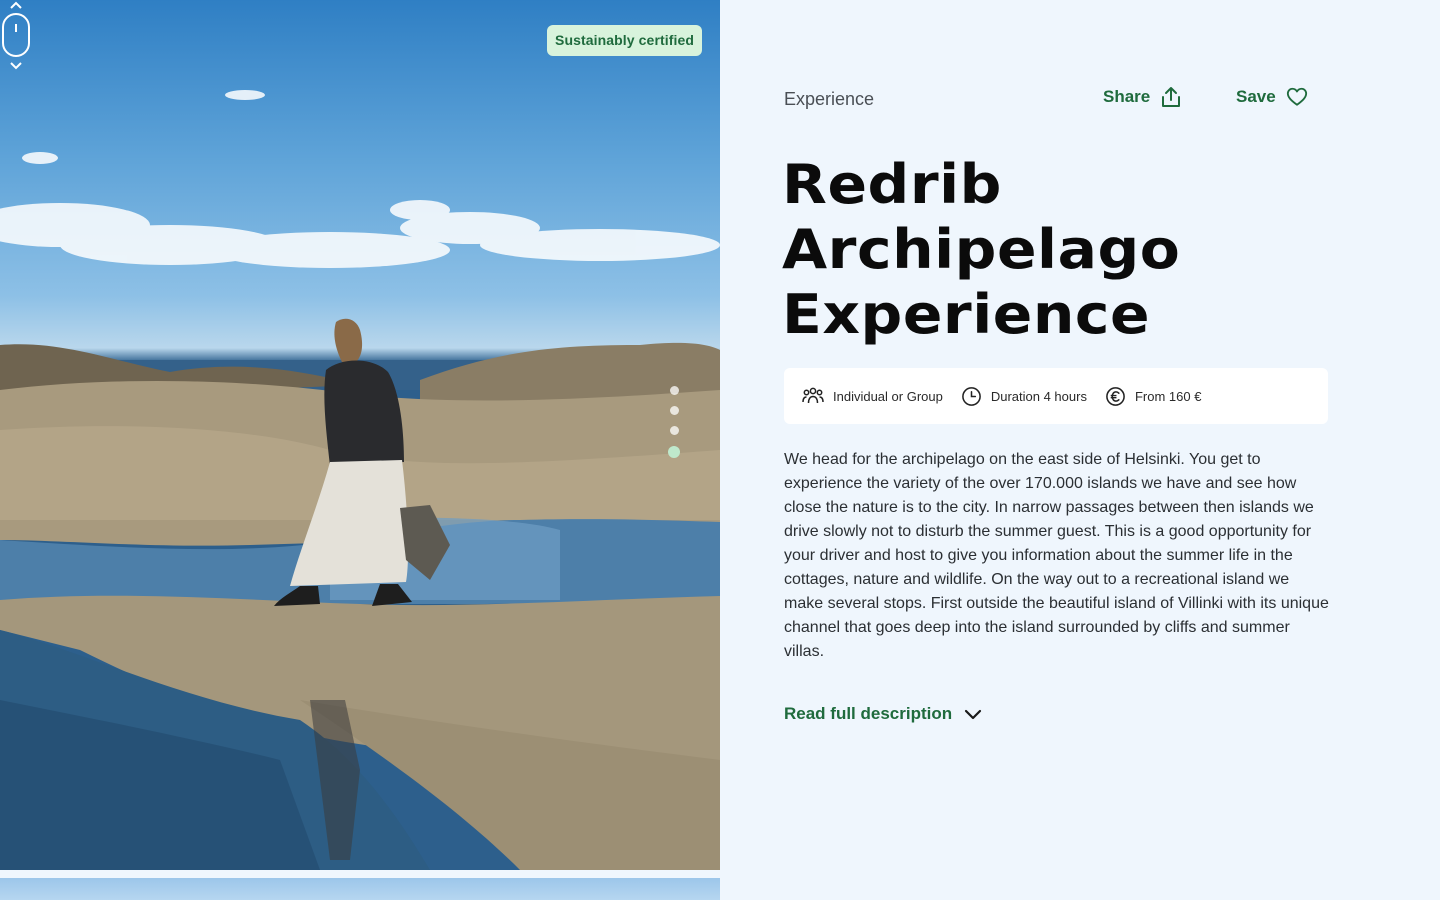 This screenshot has height=900, width=1440. What do you see at coordinates (892, 184) in the screenshot?
I see `title-line: Redrib` at bounding box center [892, 184].